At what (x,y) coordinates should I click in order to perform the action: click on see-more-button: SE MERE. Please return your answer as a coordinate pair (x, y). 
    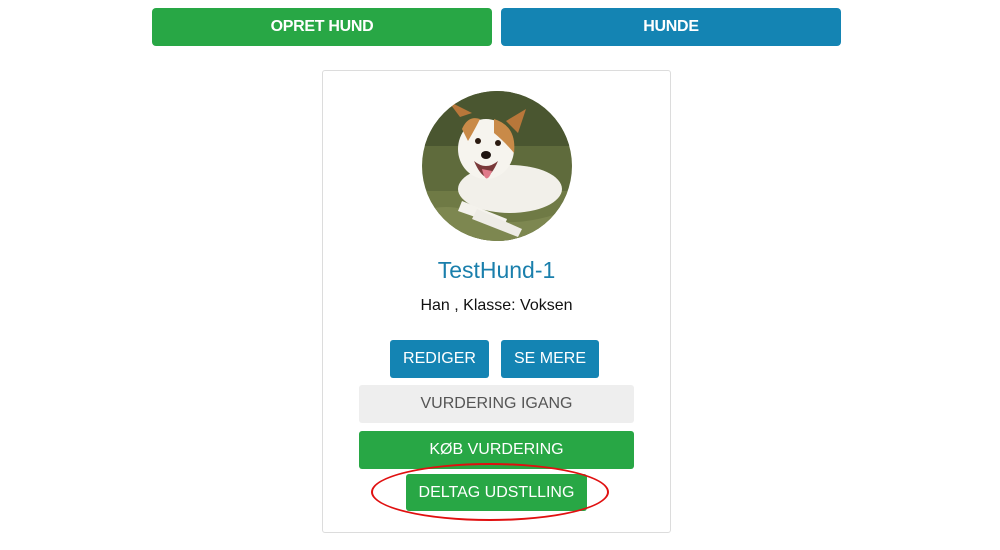
    Looking at the image, I should click on (550, 359).